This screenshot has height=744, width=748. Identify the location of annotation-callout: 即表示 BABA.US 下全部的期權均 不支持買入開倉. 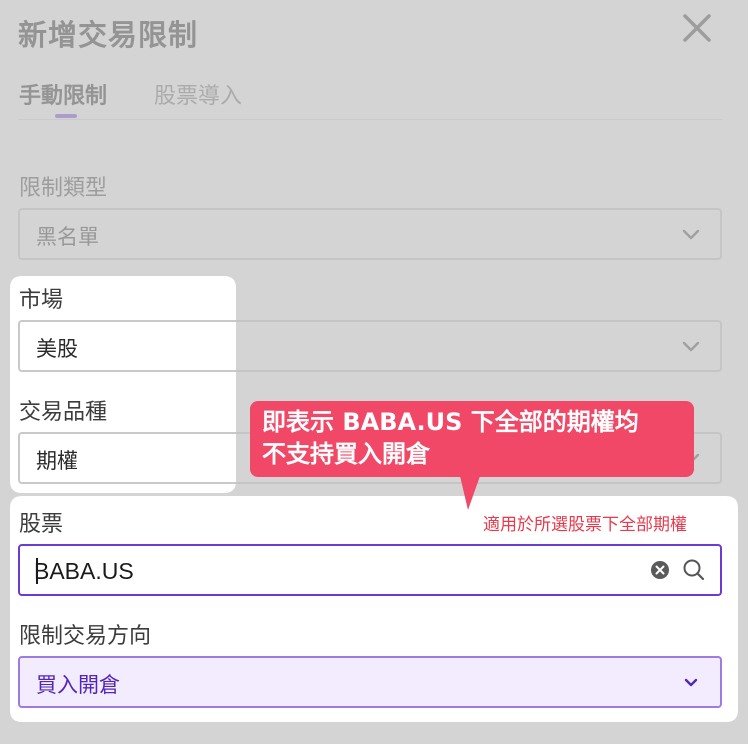
(472, 439).